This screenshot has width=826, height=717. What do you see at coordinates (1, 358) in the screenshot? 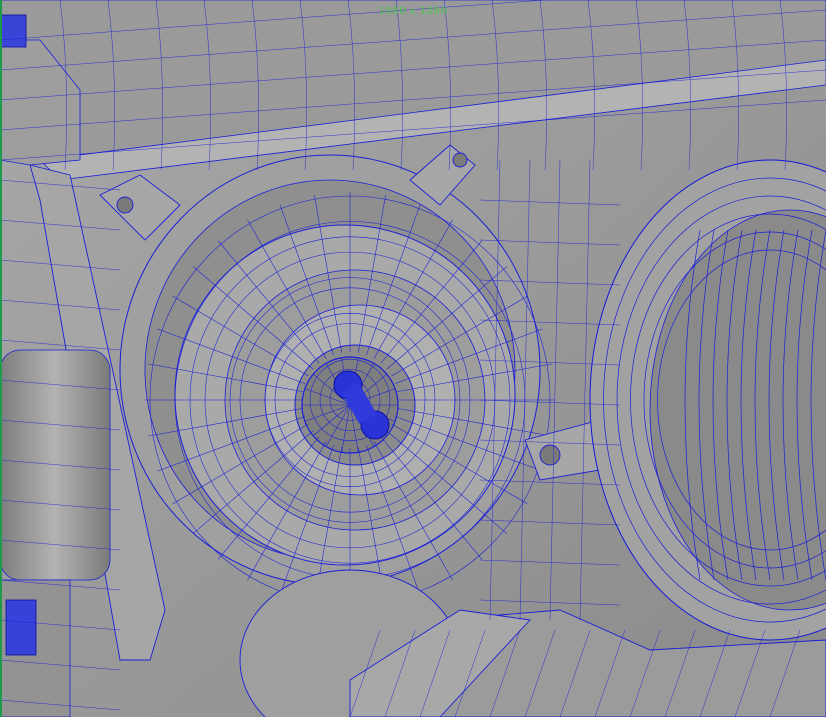
I see `viewport-axis-line` at bounding box center [1, 358].